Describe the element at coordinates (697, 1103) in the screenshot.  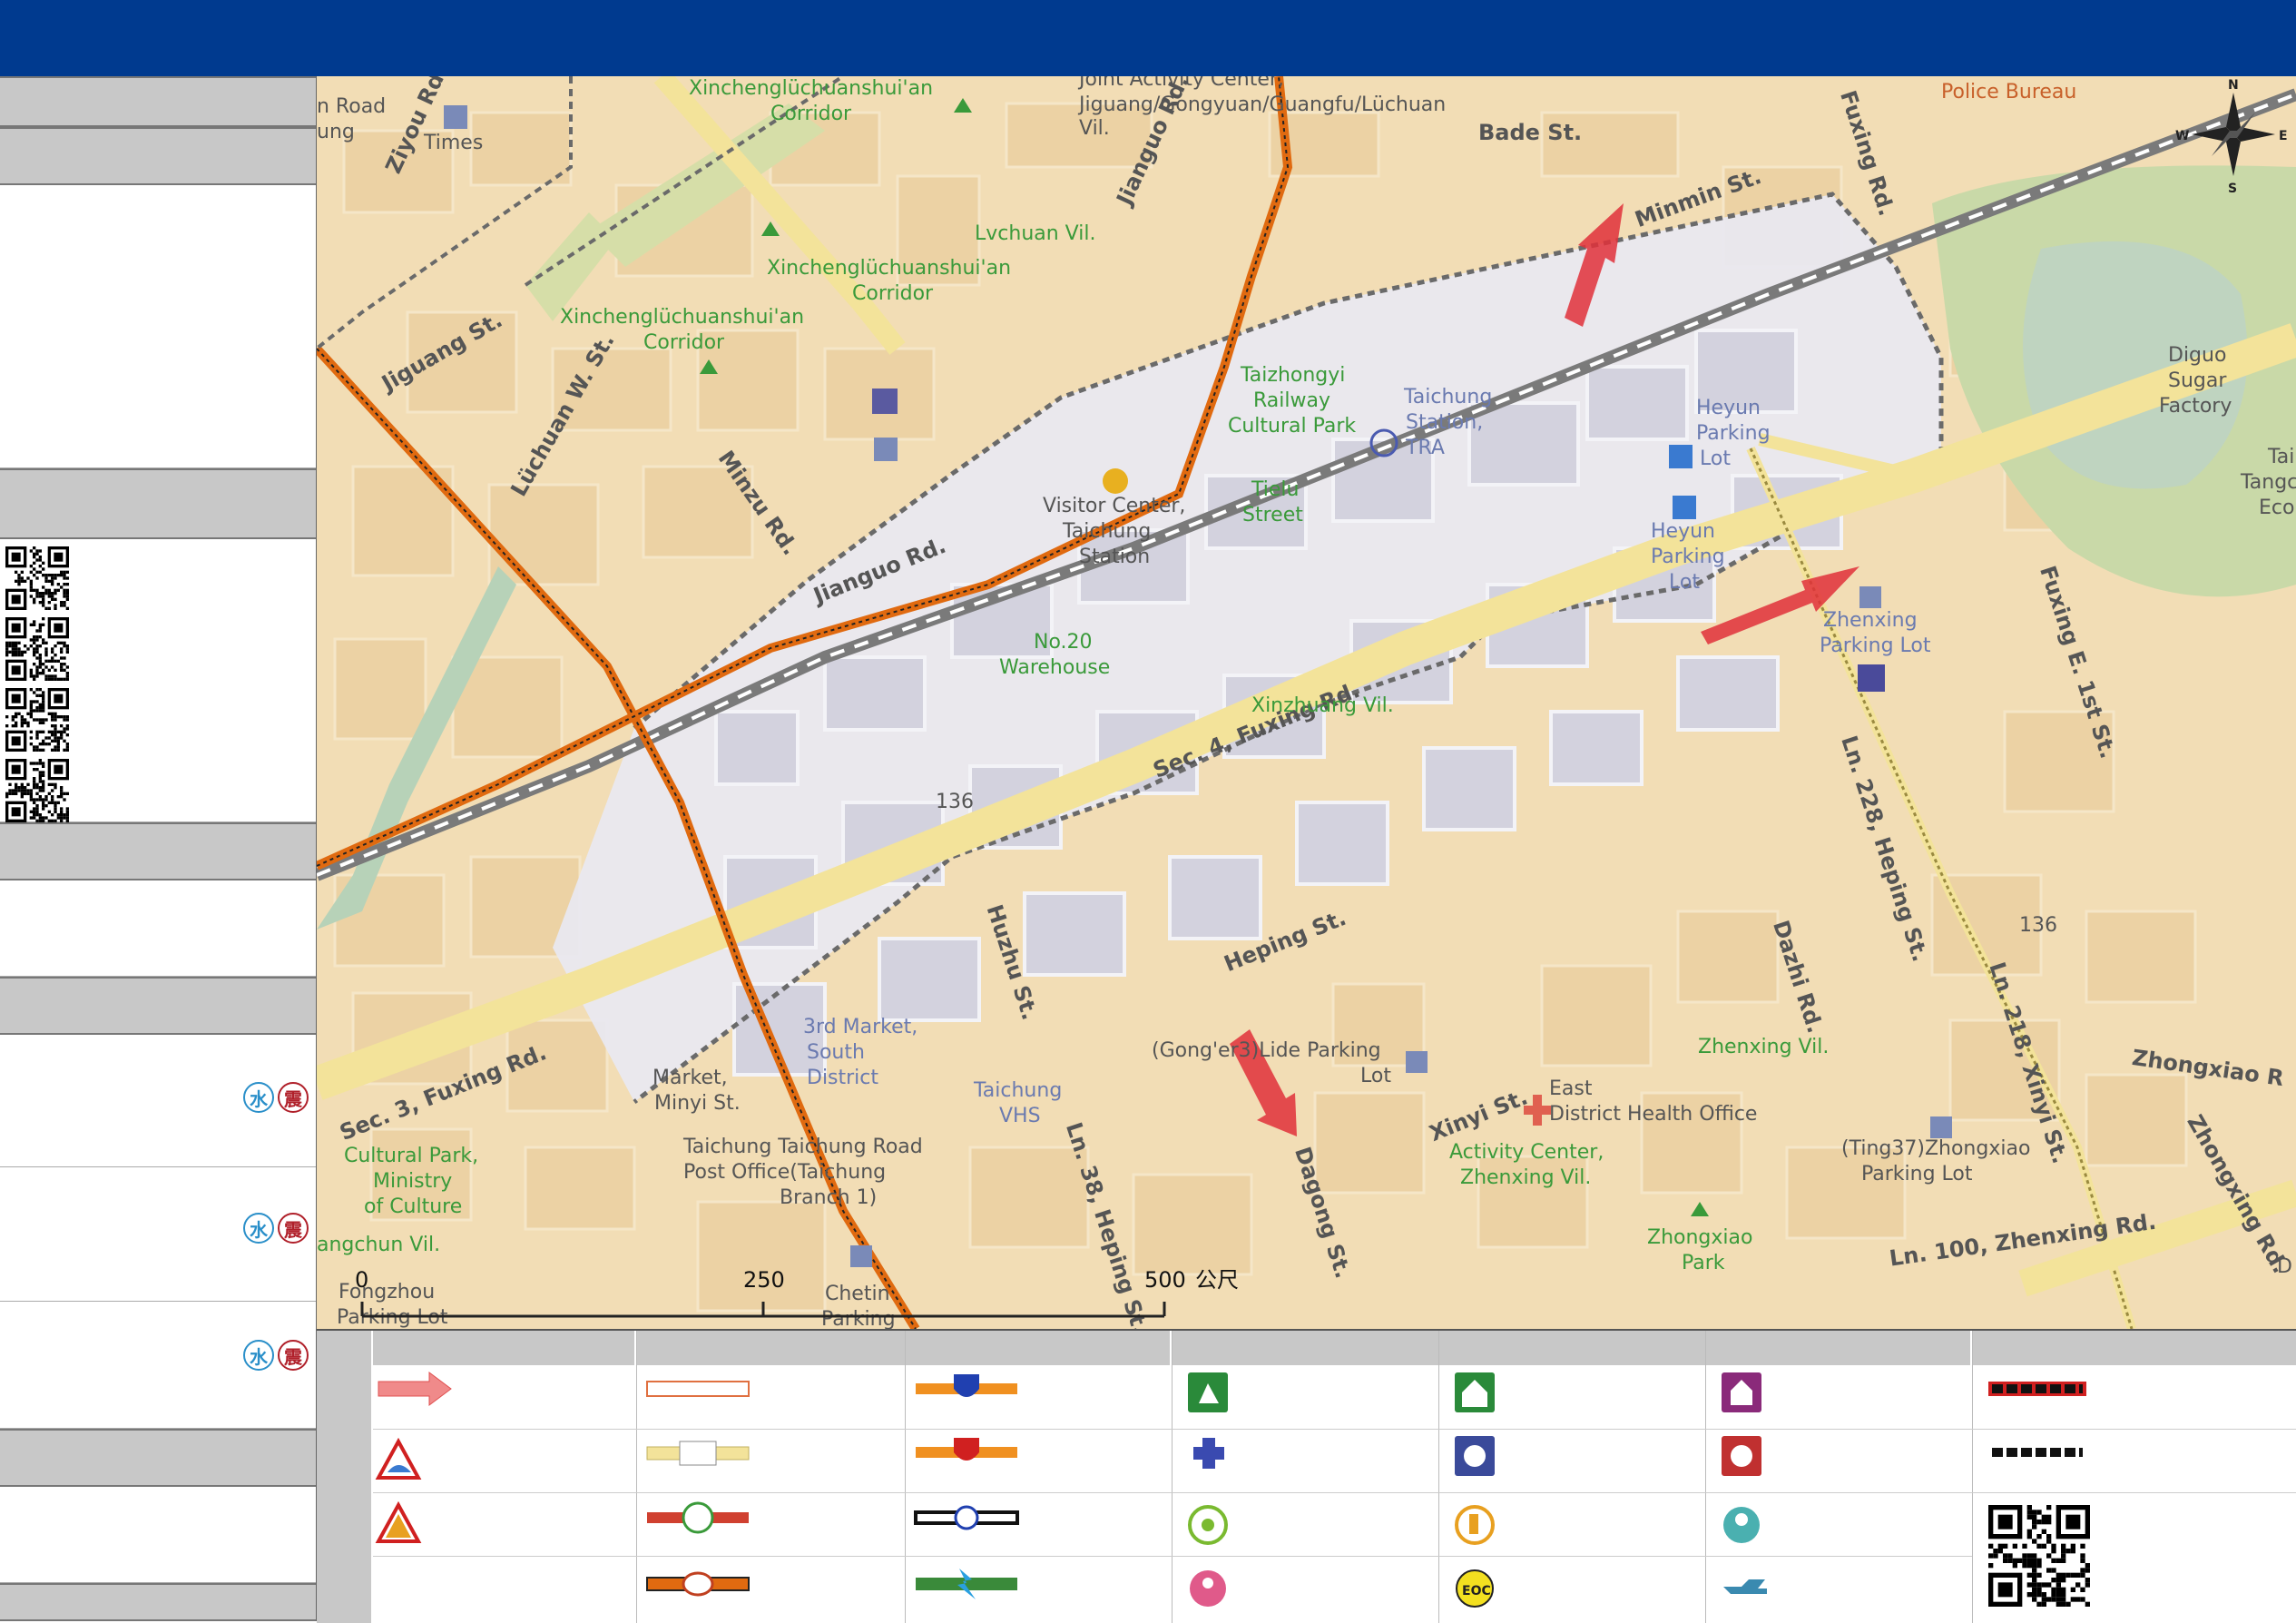
I see `svg-text: Minyi St.` at that location.